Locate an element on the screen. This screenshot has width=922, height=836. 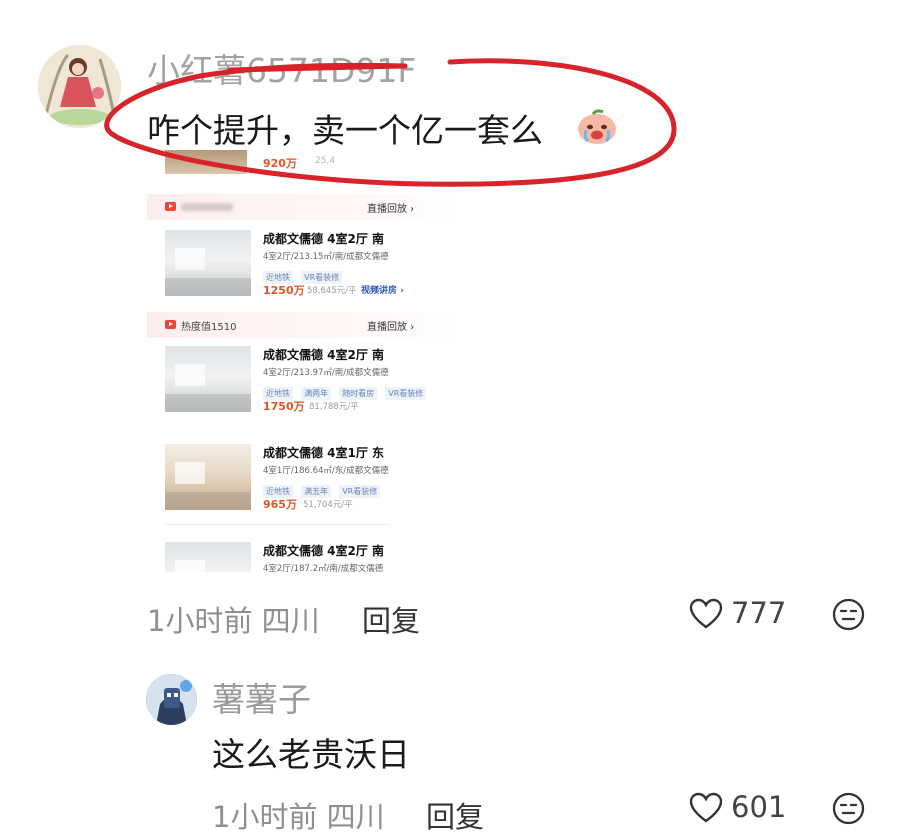
listing-description: 4室1厅/186.64㎡/东/成都文儒德 is located at coordinates (326, 471).